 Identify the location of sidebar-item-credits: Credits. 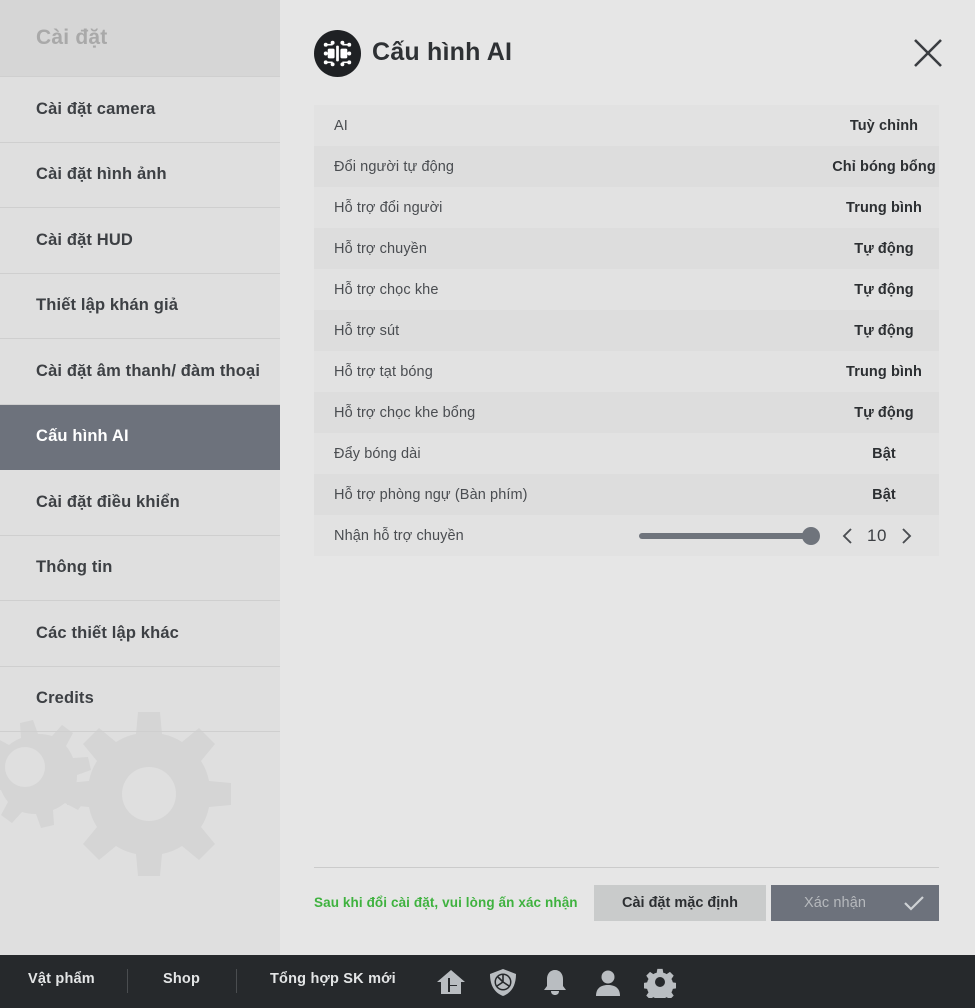
(140, 699).